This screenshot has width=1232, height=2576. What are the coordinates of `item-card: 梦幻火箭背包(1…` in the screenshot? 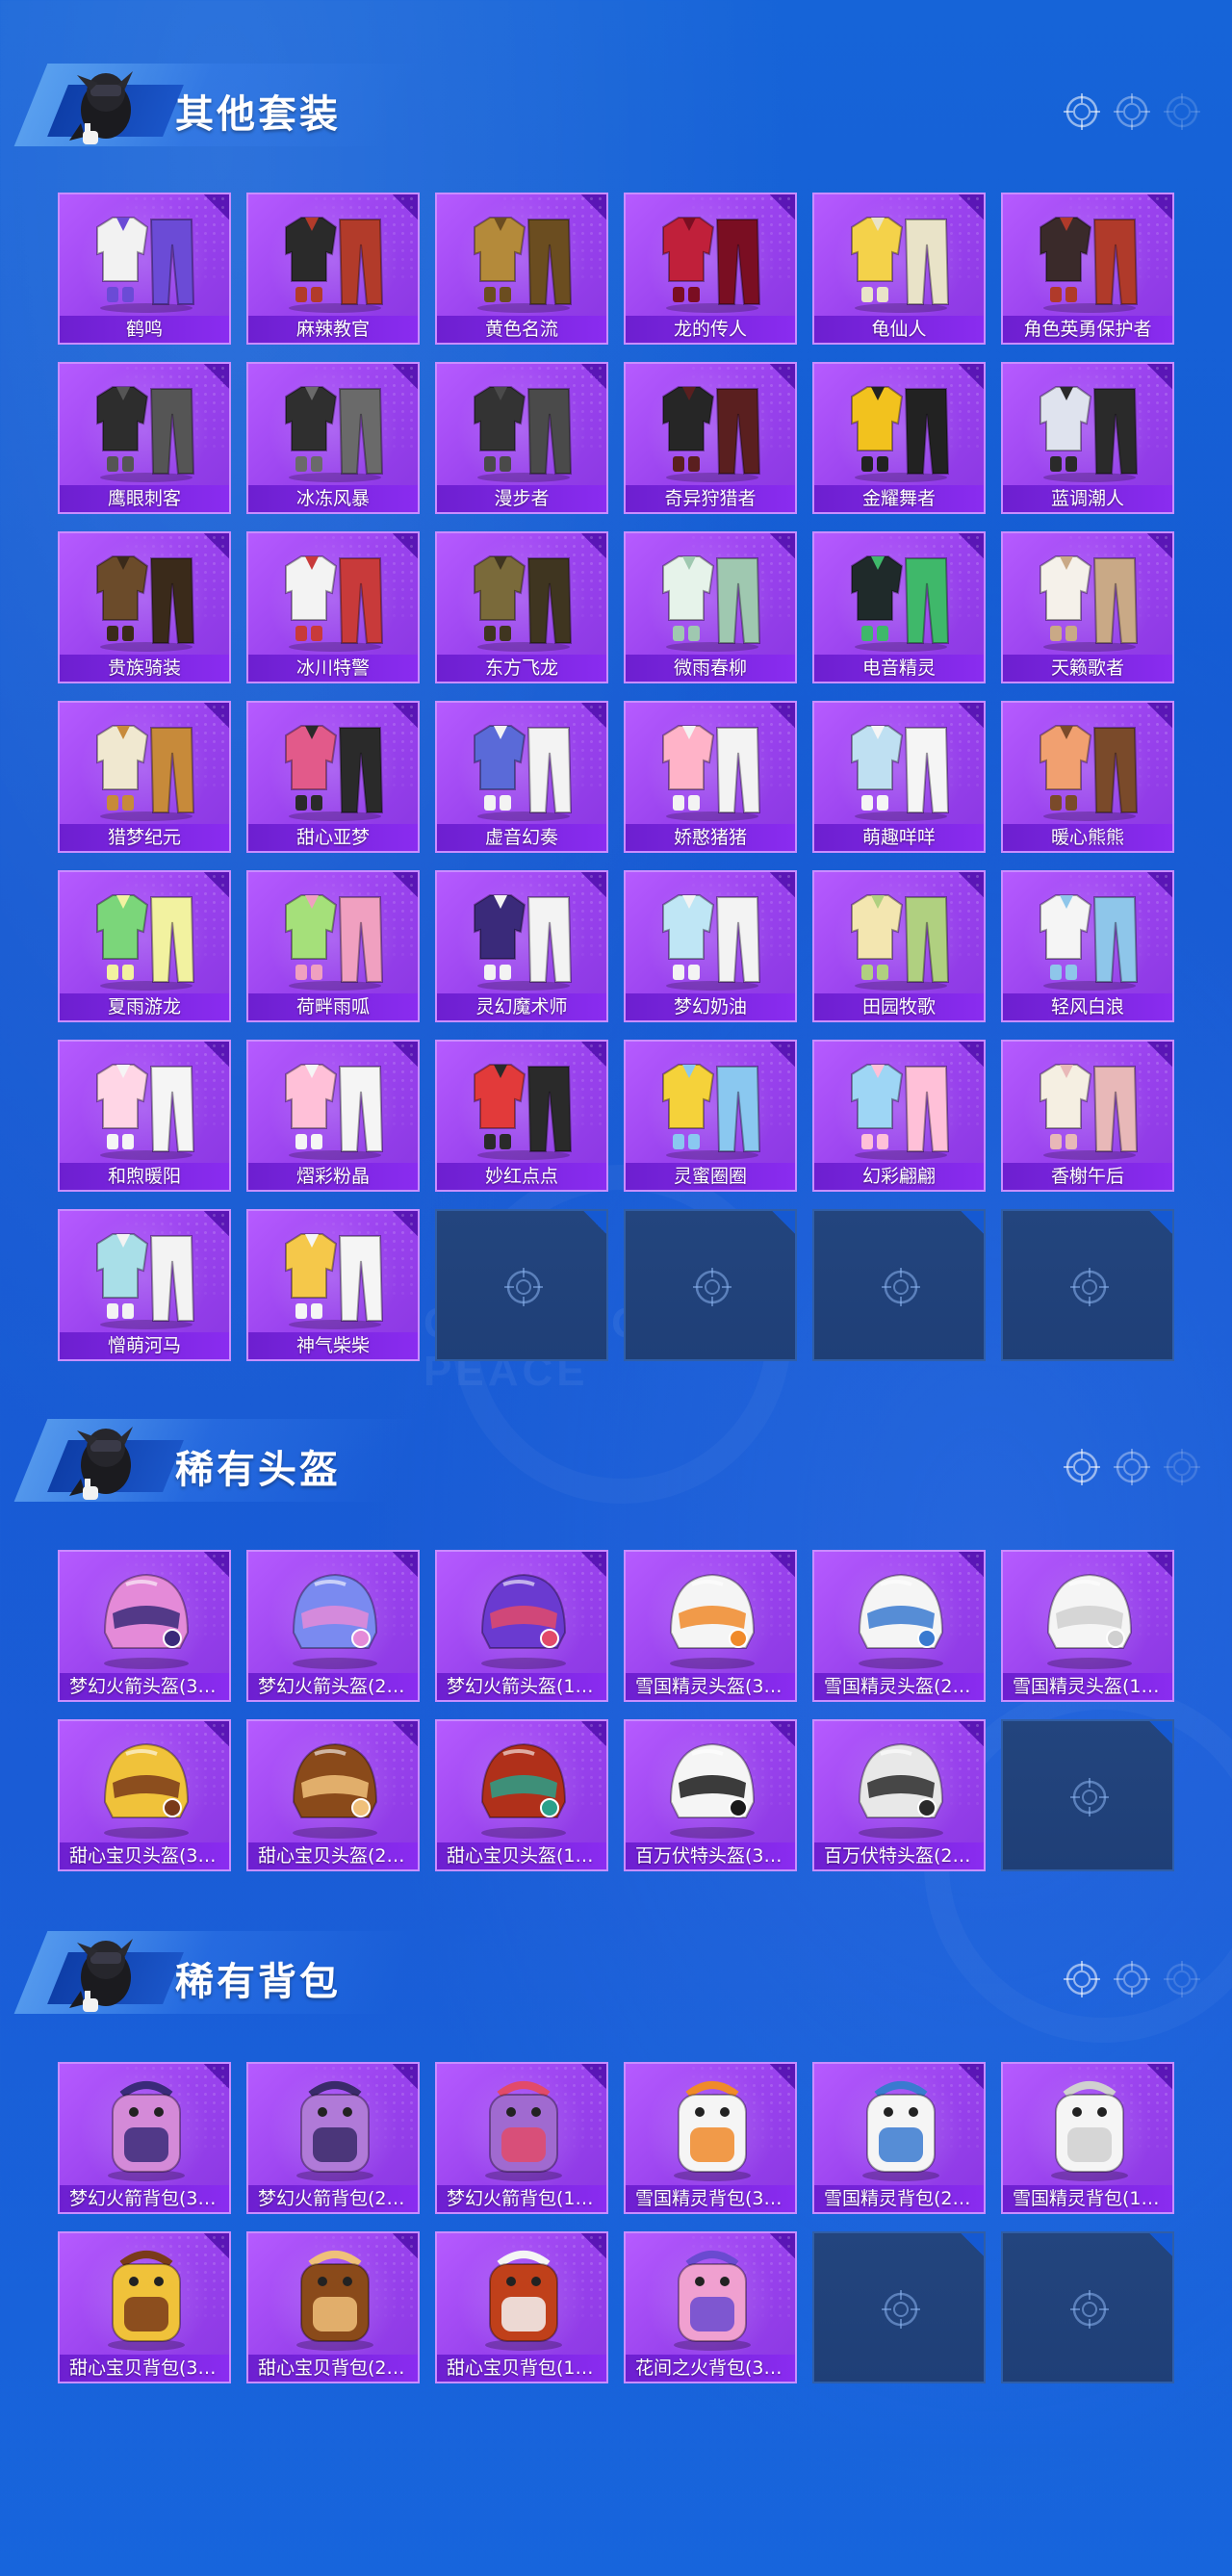 It's located at (521, 2138).